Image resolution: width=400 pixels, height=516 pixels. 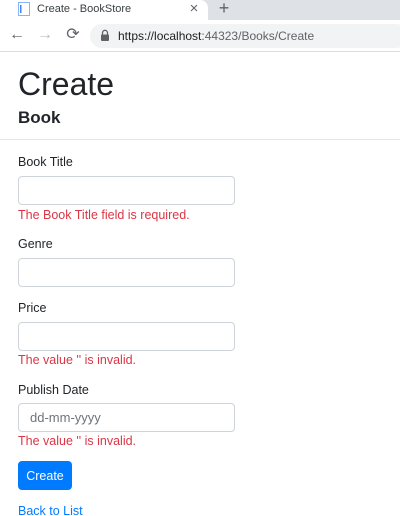 What do you see at coordinates (224, 9) in the screenshot?
I see `new-tab-icon: +` at bounding box center [224, 9].